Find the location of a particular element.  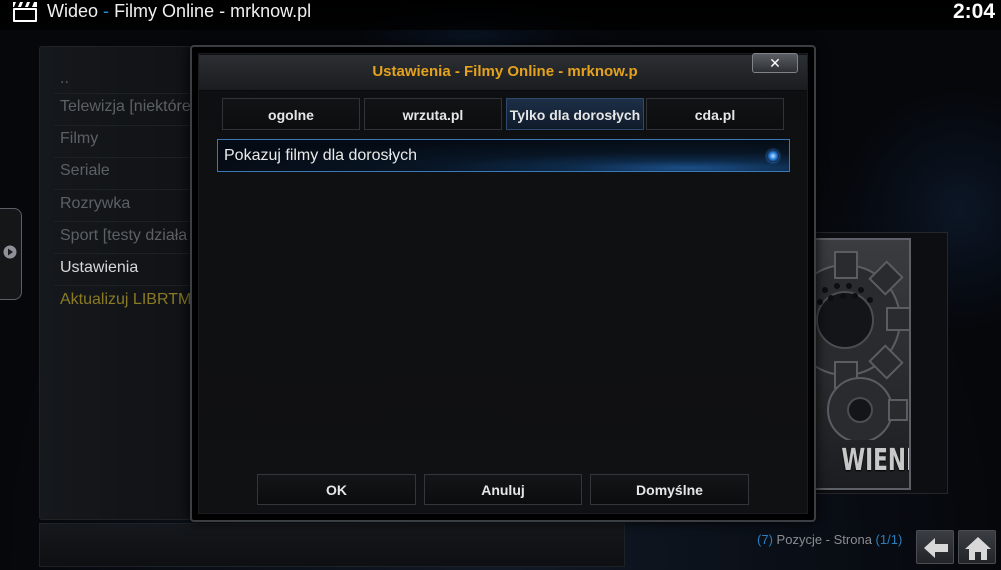

list-item-aktualizuj: Aktualizuj LIBRTM is located at coordinates (130, 300).